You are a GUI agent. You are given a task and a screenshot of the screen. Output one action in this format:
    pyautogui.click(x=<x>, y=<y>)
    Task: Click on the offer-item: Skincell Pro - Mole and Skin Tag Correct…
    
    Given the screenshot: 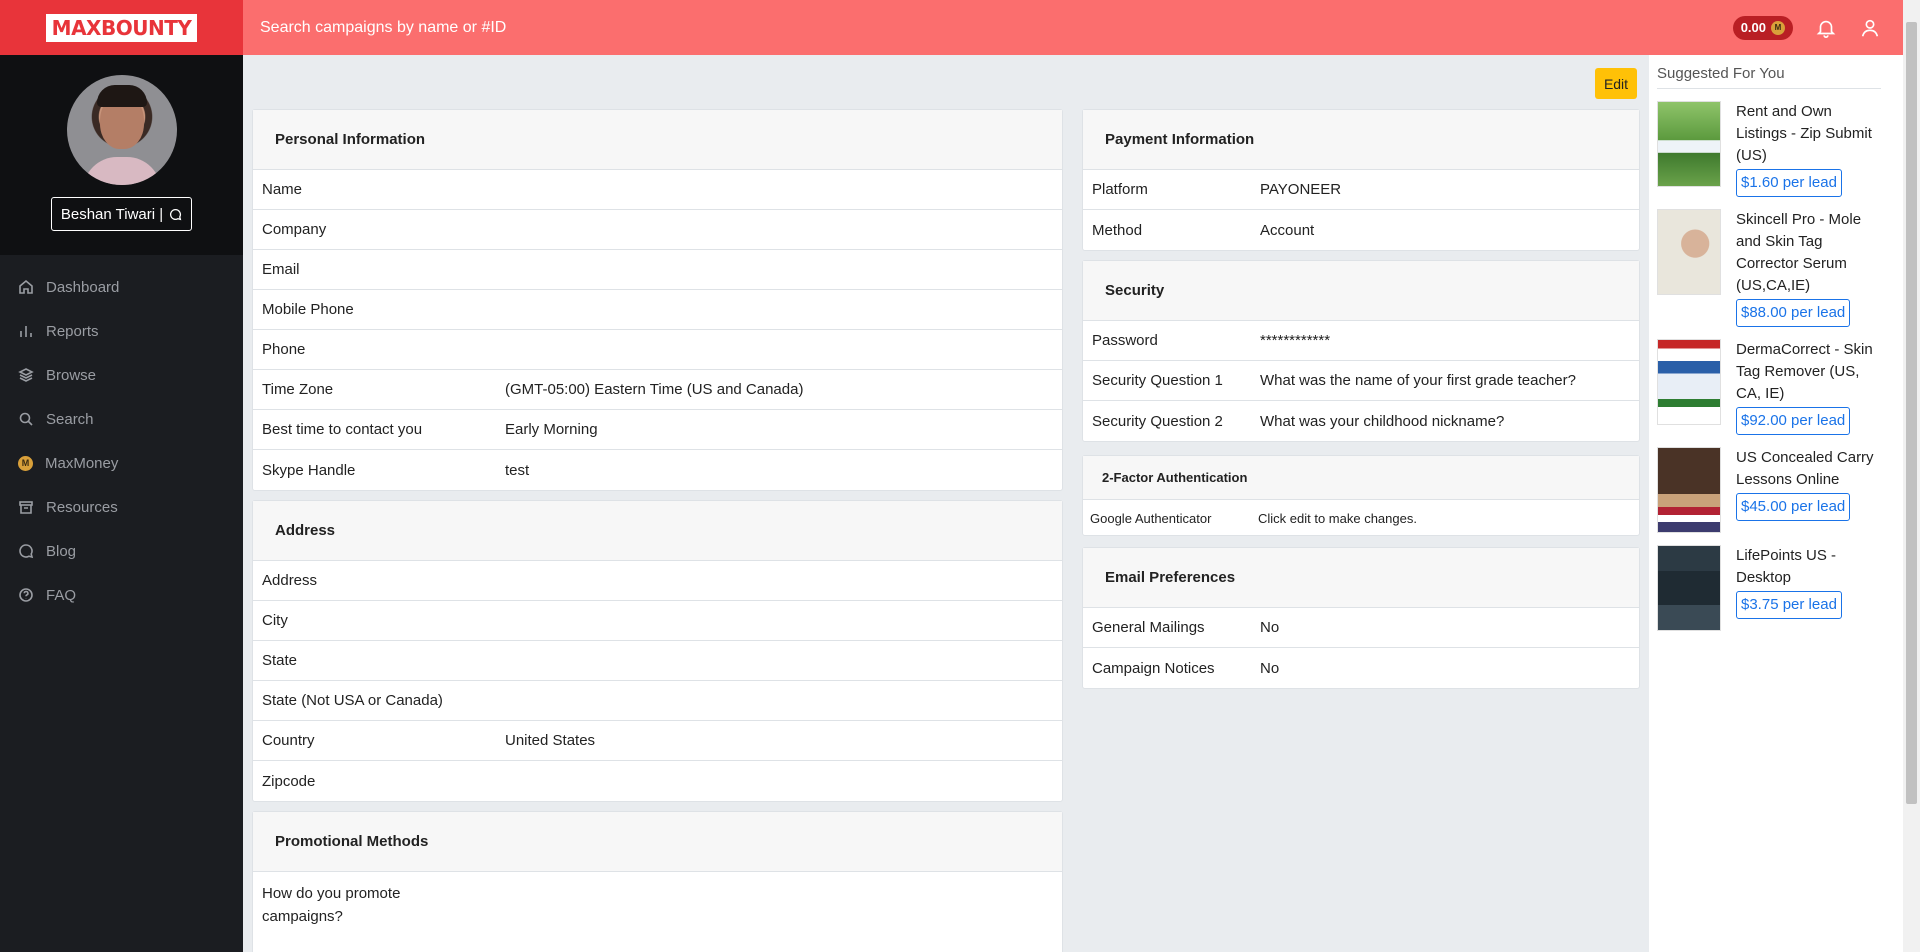 What is the action you would take?
    pyautogui.click(x=1778, y=268)
    